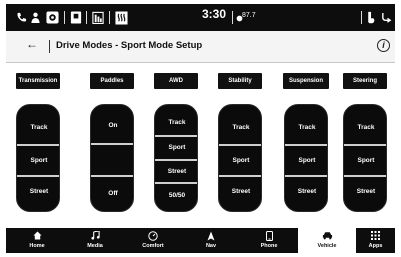 The height and width of the screenshot is (257, 401). What do you see at coordinates (98, 17) in the screenshot?
I see `battery-icon` at bounding box center [98, 17].